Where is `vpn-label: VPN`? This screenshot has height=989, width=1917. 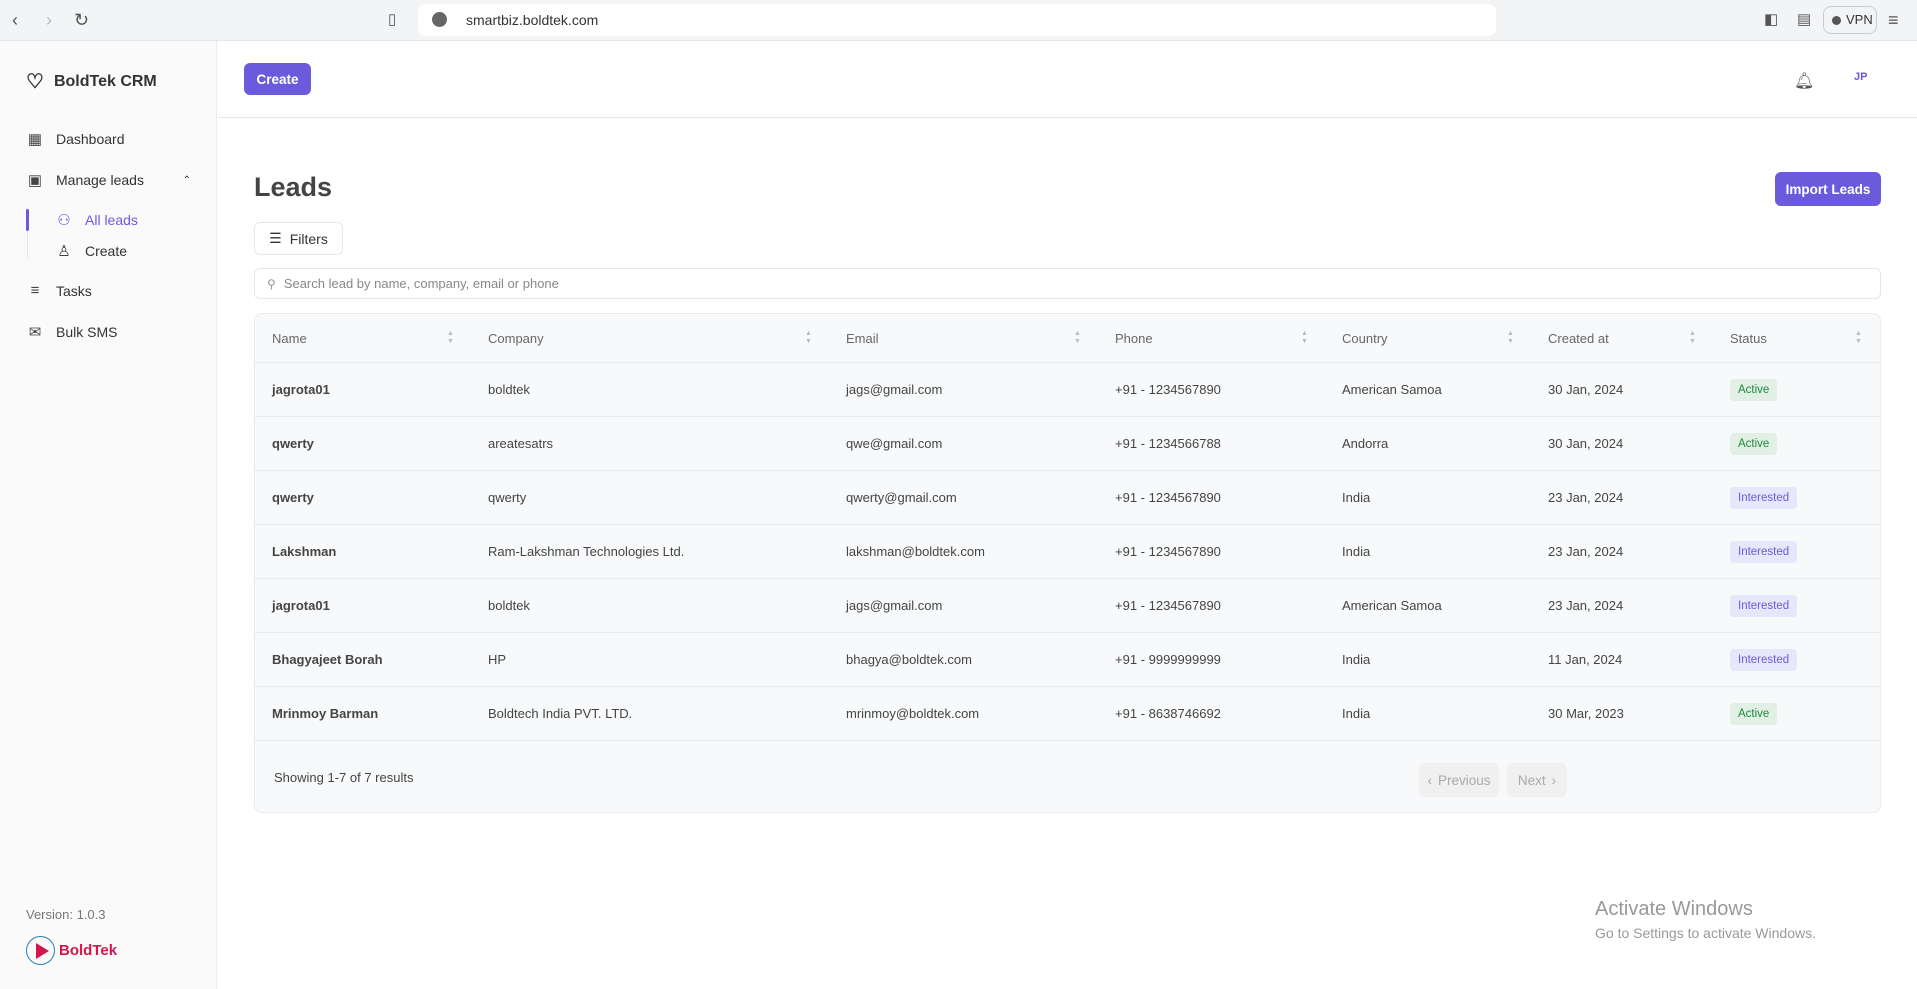
vpn-label: VPN is located at coordinates (1859, 19).